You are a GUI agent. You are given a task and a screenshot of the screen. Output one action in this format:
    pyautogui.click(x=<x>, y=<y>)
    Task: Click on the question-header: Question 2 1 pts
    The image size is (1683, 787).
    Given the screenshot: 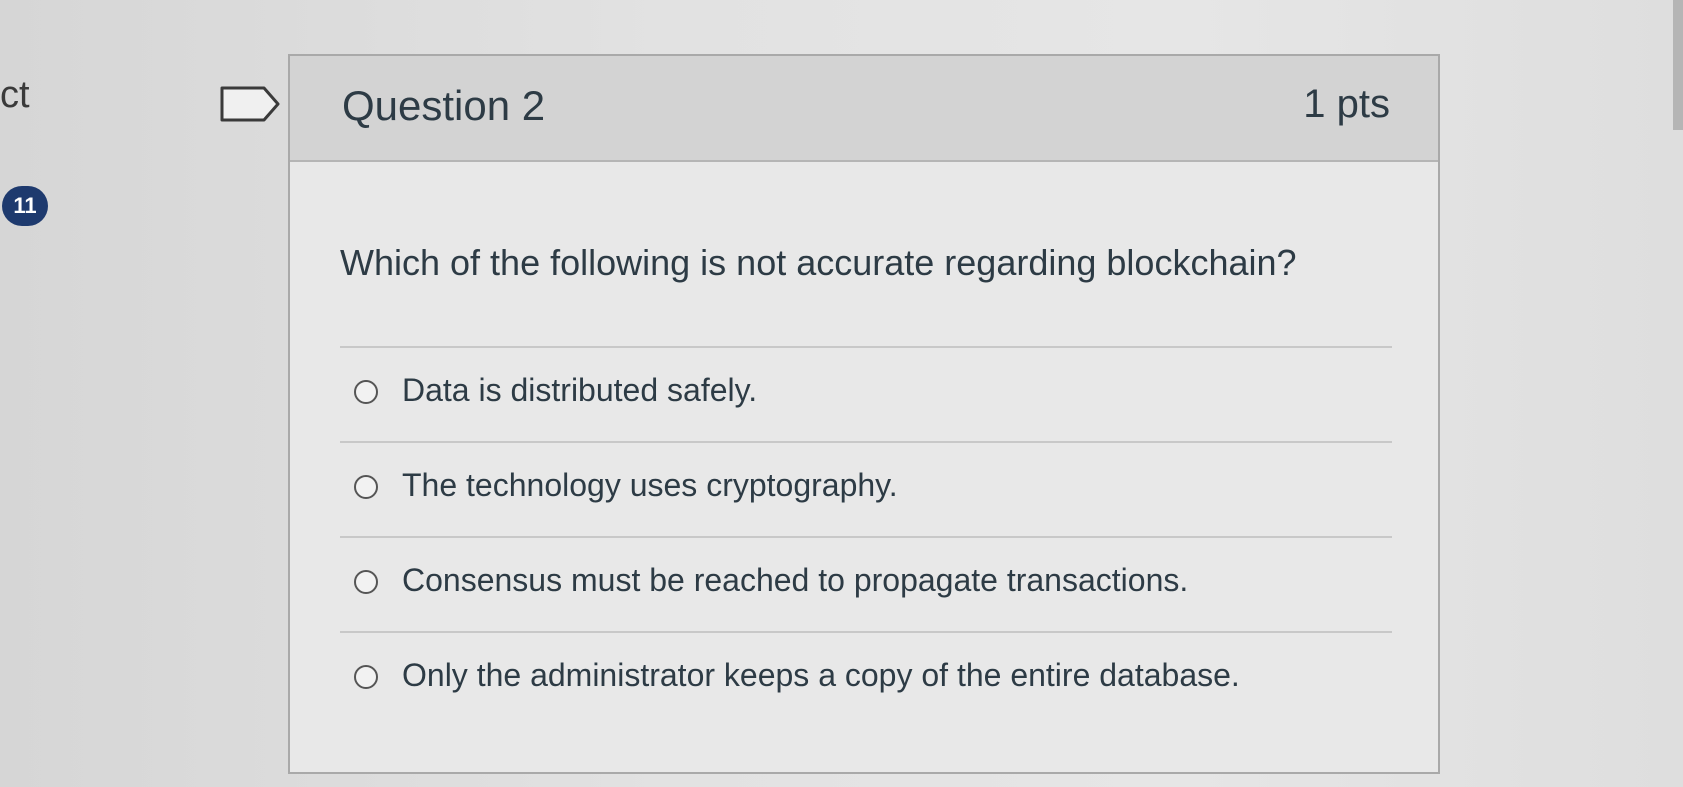 What is the action you would take?
    pyautogui.click(x=864, y=109)
    